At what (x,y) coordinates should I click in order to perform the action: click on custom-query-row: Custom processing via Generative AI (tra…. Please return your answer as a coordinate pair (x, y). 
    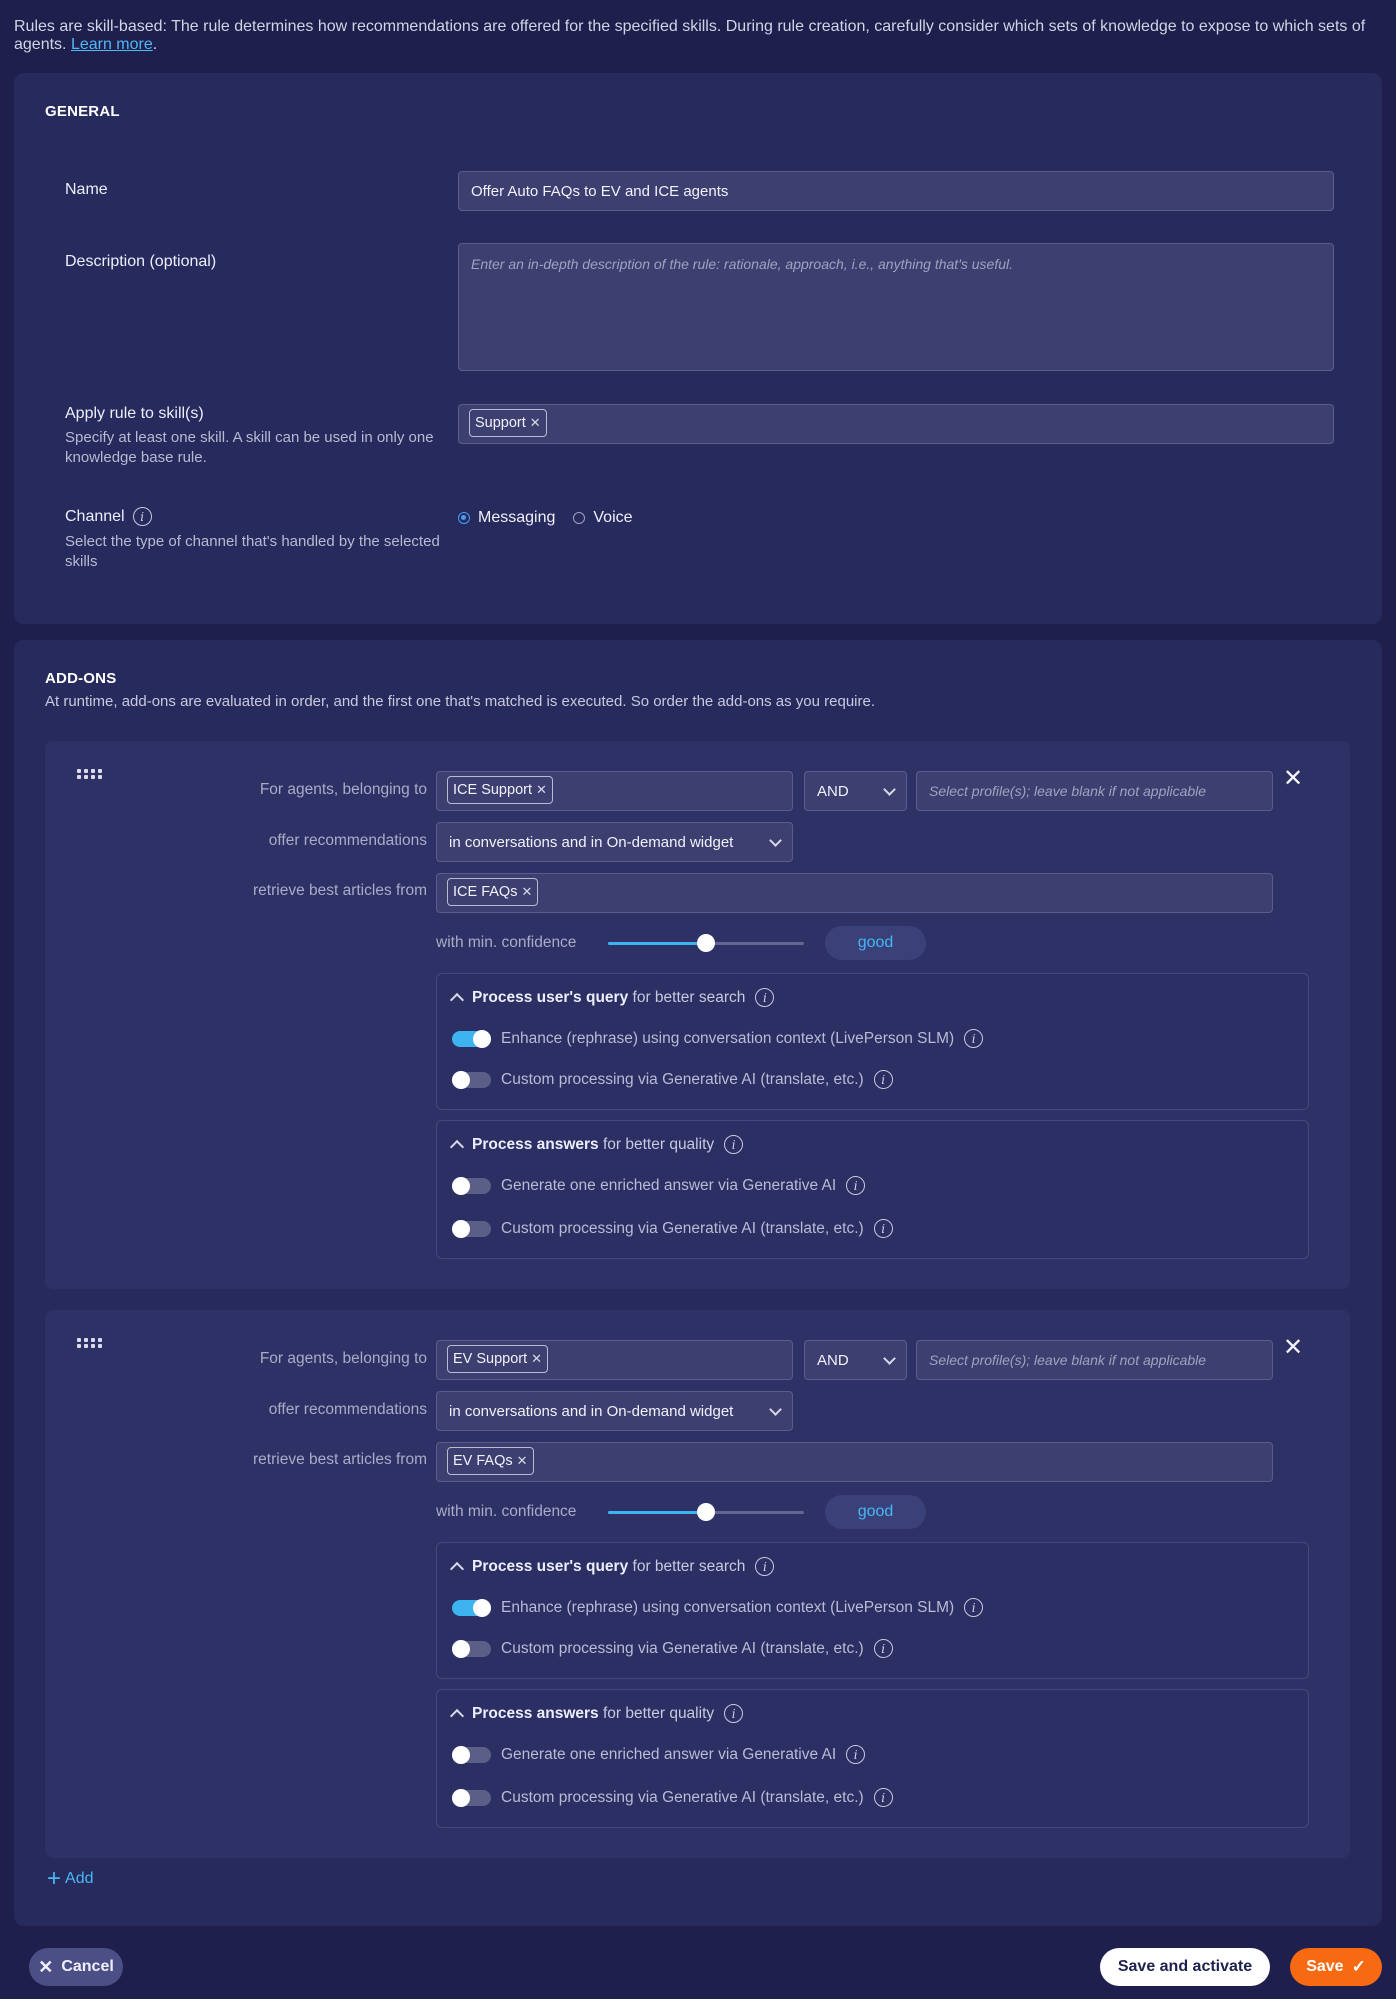
    Looking at the image, I should click on (672, 1079).